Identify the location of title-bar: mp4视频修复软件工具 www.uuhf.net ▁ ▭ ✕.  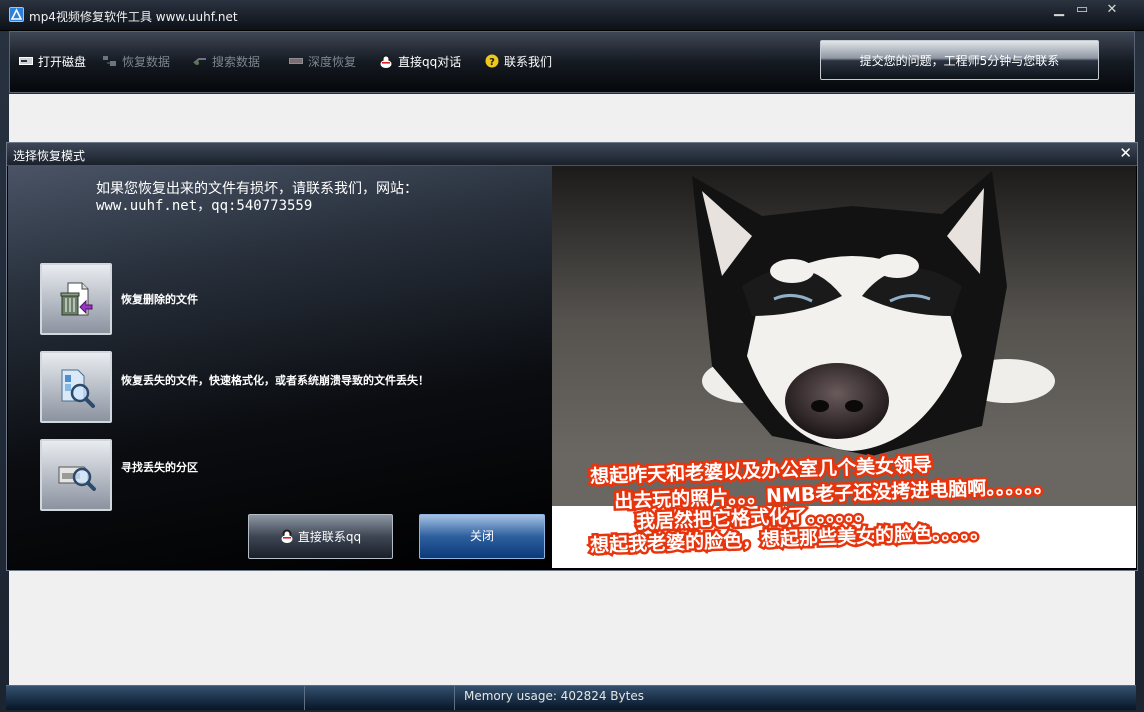
(572, 15).